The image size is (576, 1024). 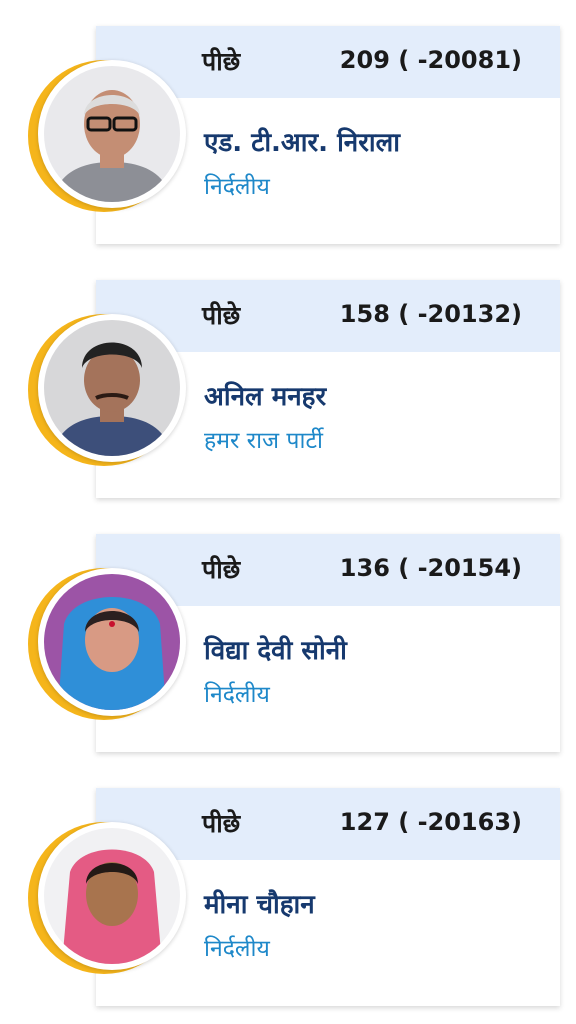 I want to click on candidate-name: एड. टी.आर. निराला, so click(x=302, y=141).